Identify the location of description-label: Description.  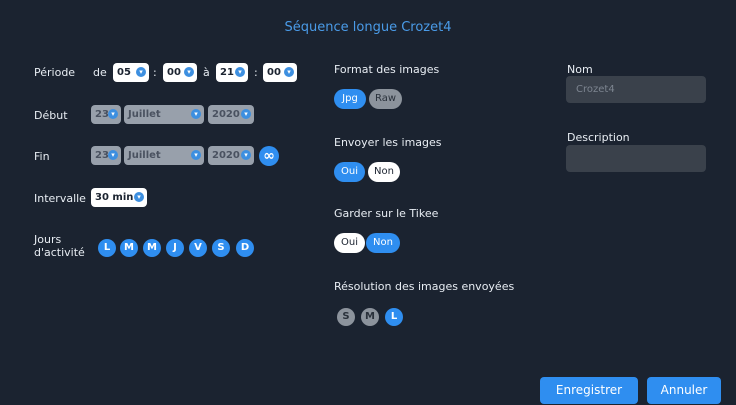
(598, 137).